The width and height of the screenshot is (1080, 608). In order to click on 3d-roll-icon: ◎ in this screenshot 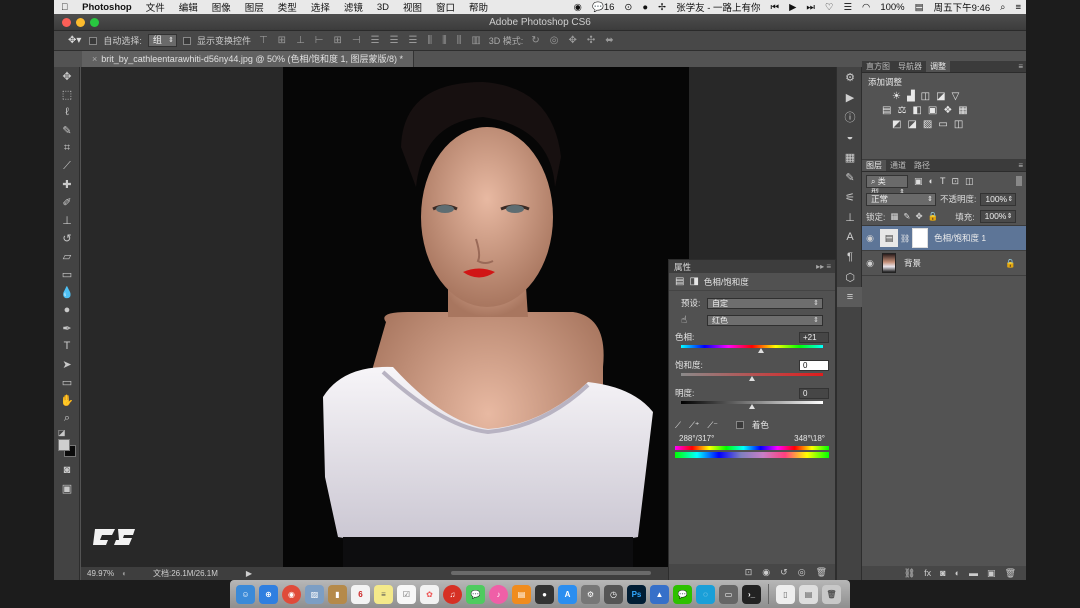, I will do `click(554, 40)`.